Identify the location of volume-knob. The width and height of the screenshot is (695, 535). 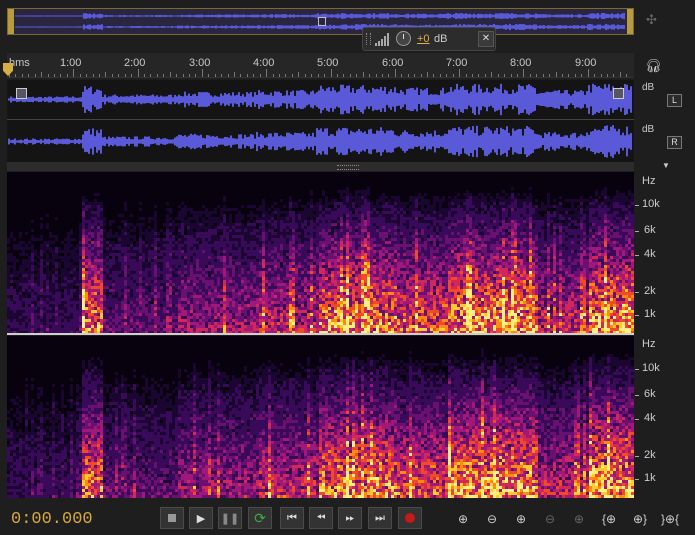
(403, 38).